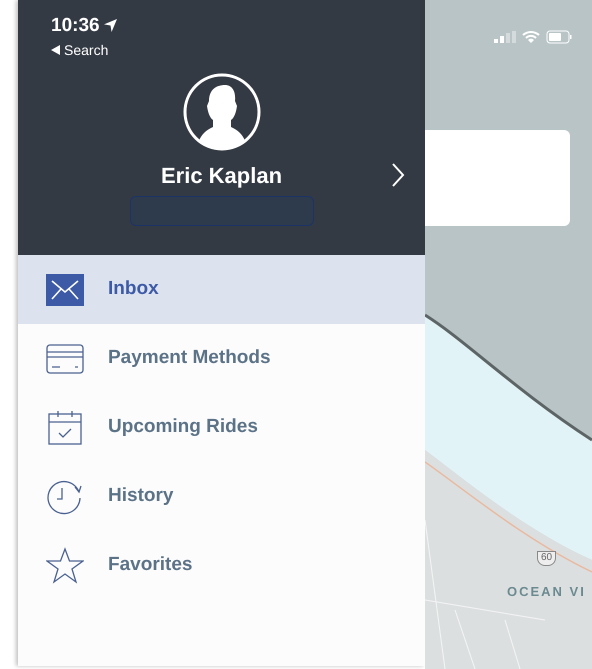 This screenshot has height=669, width=592. I want to click on signal-icon, so click(505, 37).